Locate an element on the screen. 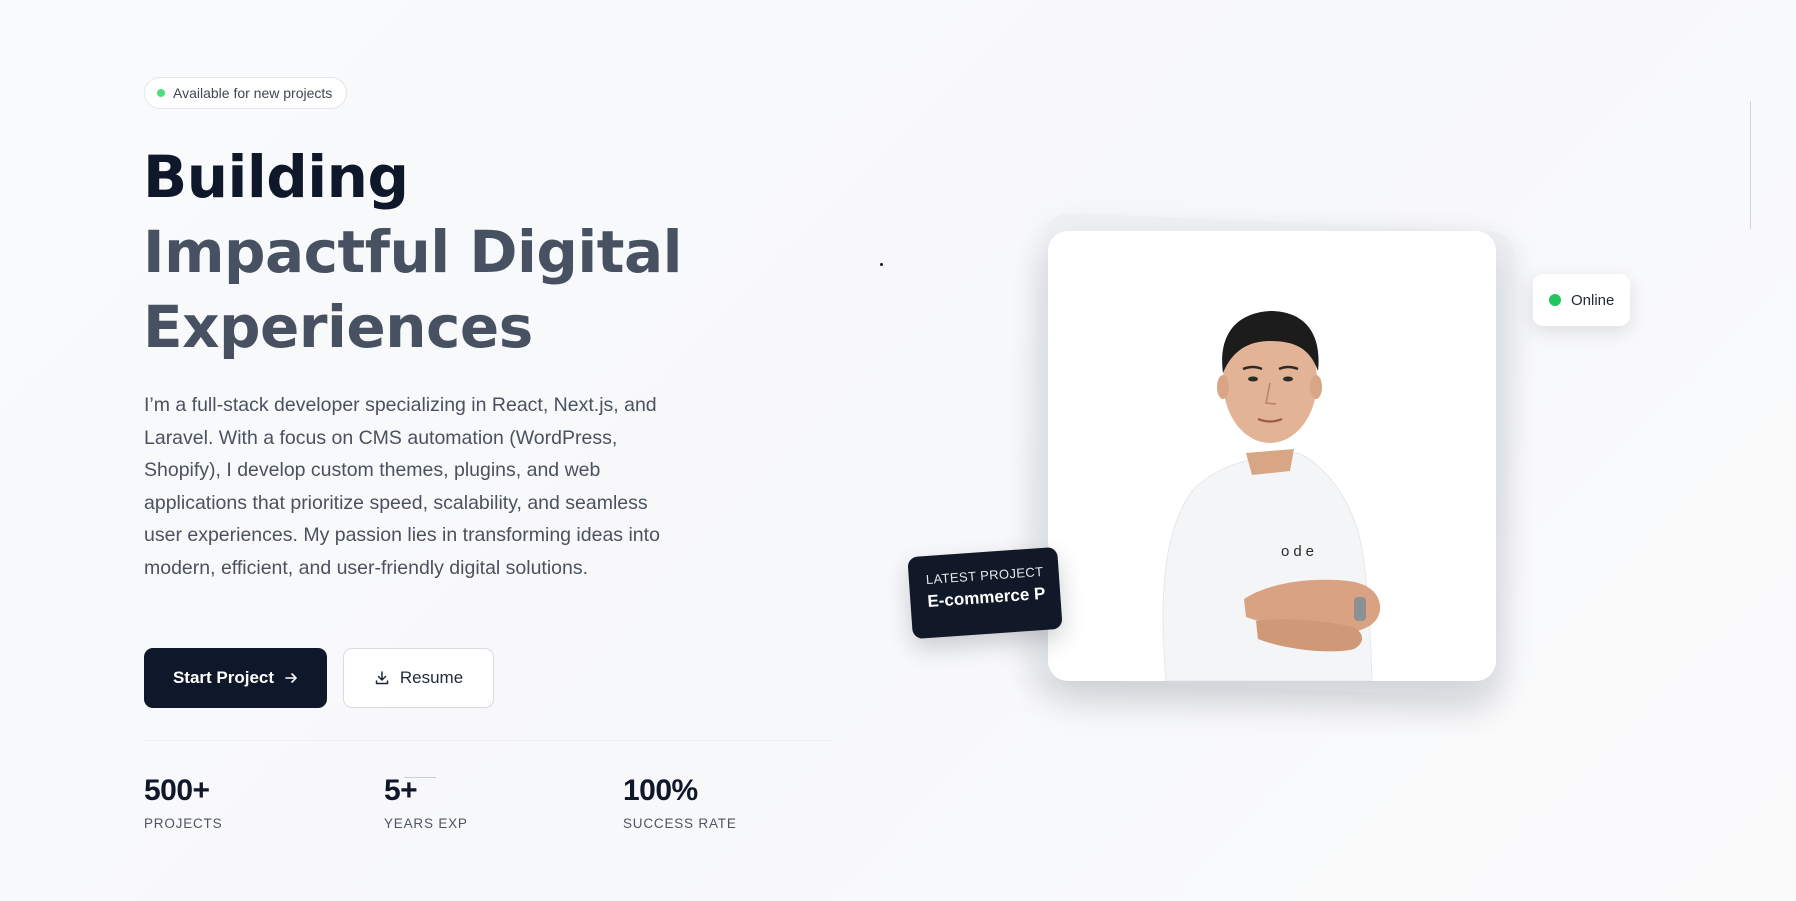 Image resolution: width=1796 pixels, height=901 pixels. status-dot-icon is located at coordinates (161, 93).